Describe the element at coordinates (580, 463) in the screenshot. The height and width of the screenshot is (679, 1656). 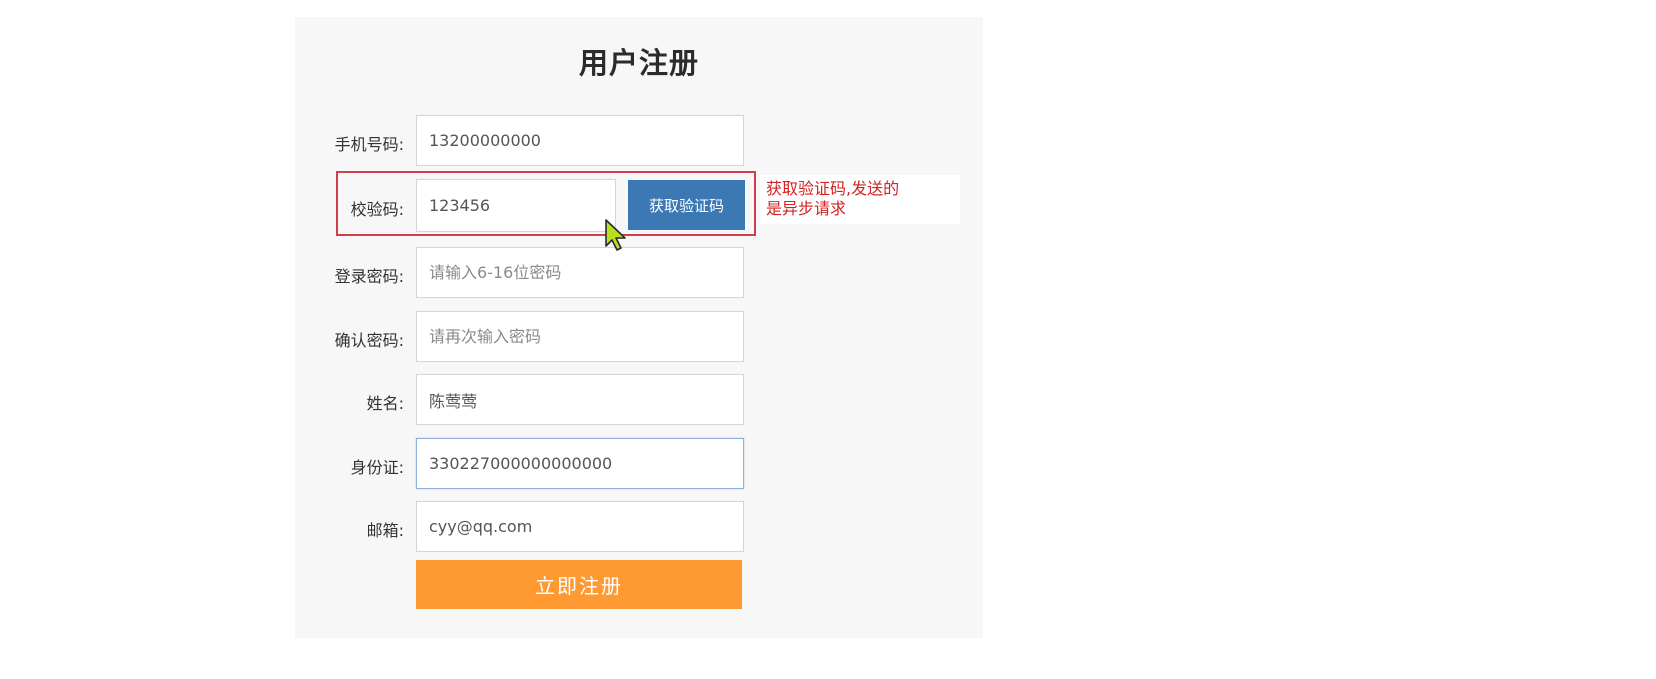
I see `id-card-input` at that location.